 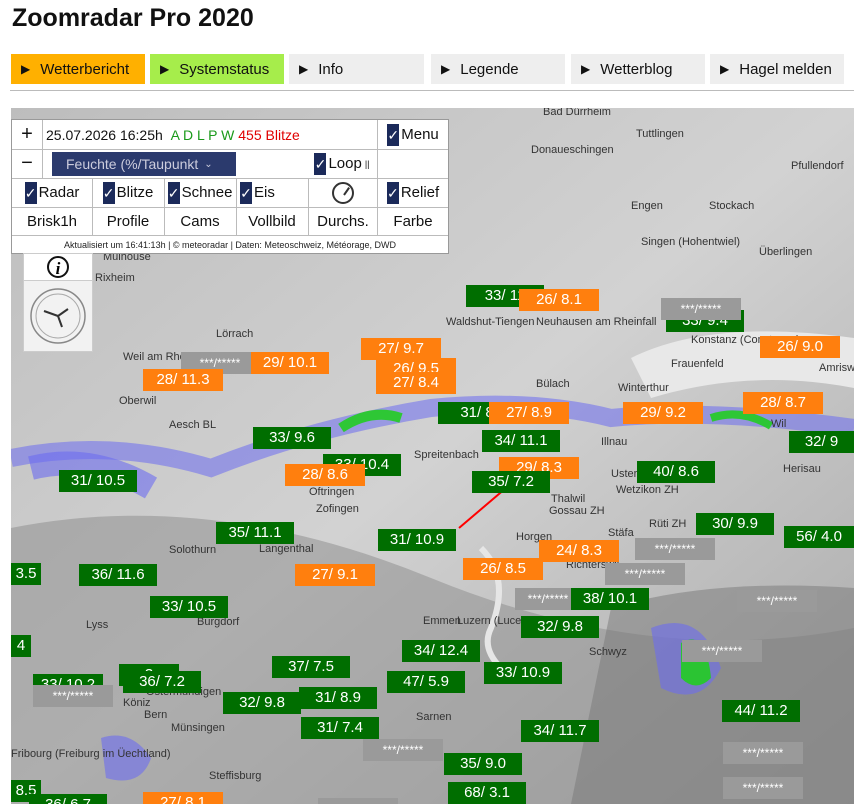 What do you see at coordinates (335, 575) in the screenshot?
I see `observation-box: 27/ 9.1` at bounding box center [335, 575].